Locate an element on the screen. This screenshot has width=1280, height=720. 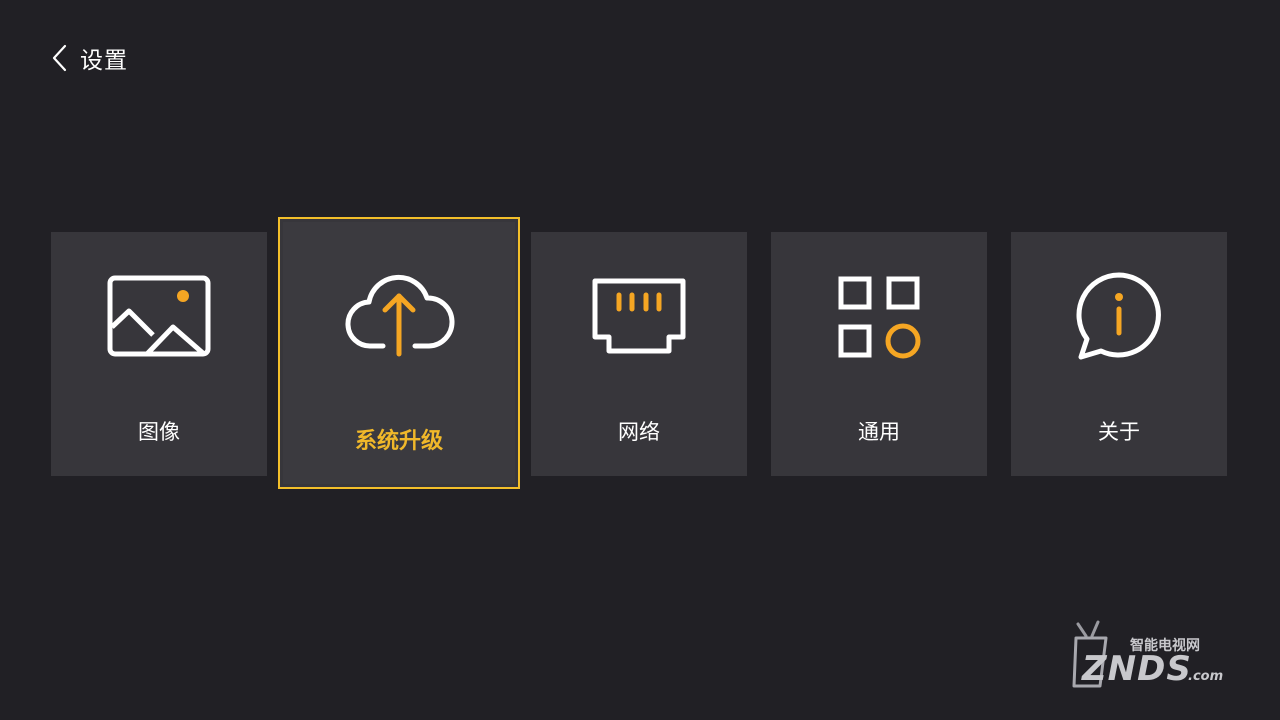
header: 设置 is located at coordinates (88, 58).